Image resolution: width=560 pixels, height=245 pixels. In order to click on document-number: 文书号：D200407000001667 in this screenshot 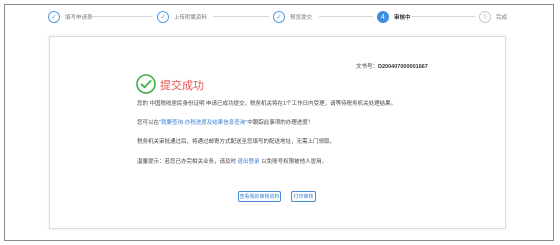, I will do `click(392, 66)`.